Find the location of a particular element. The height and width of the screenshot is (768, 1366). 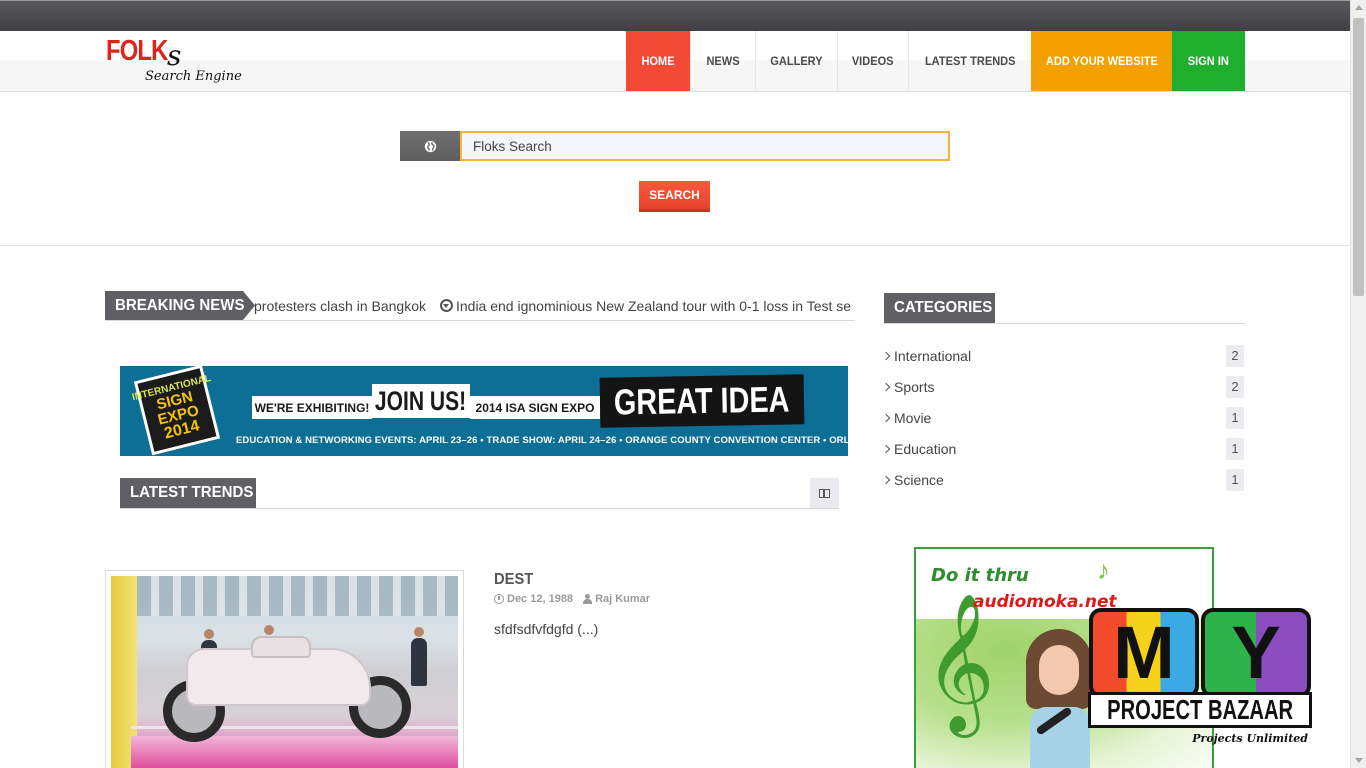

myp-bazaar-text: PROJECT BAZAAR is located at coordinates (1200, 709).